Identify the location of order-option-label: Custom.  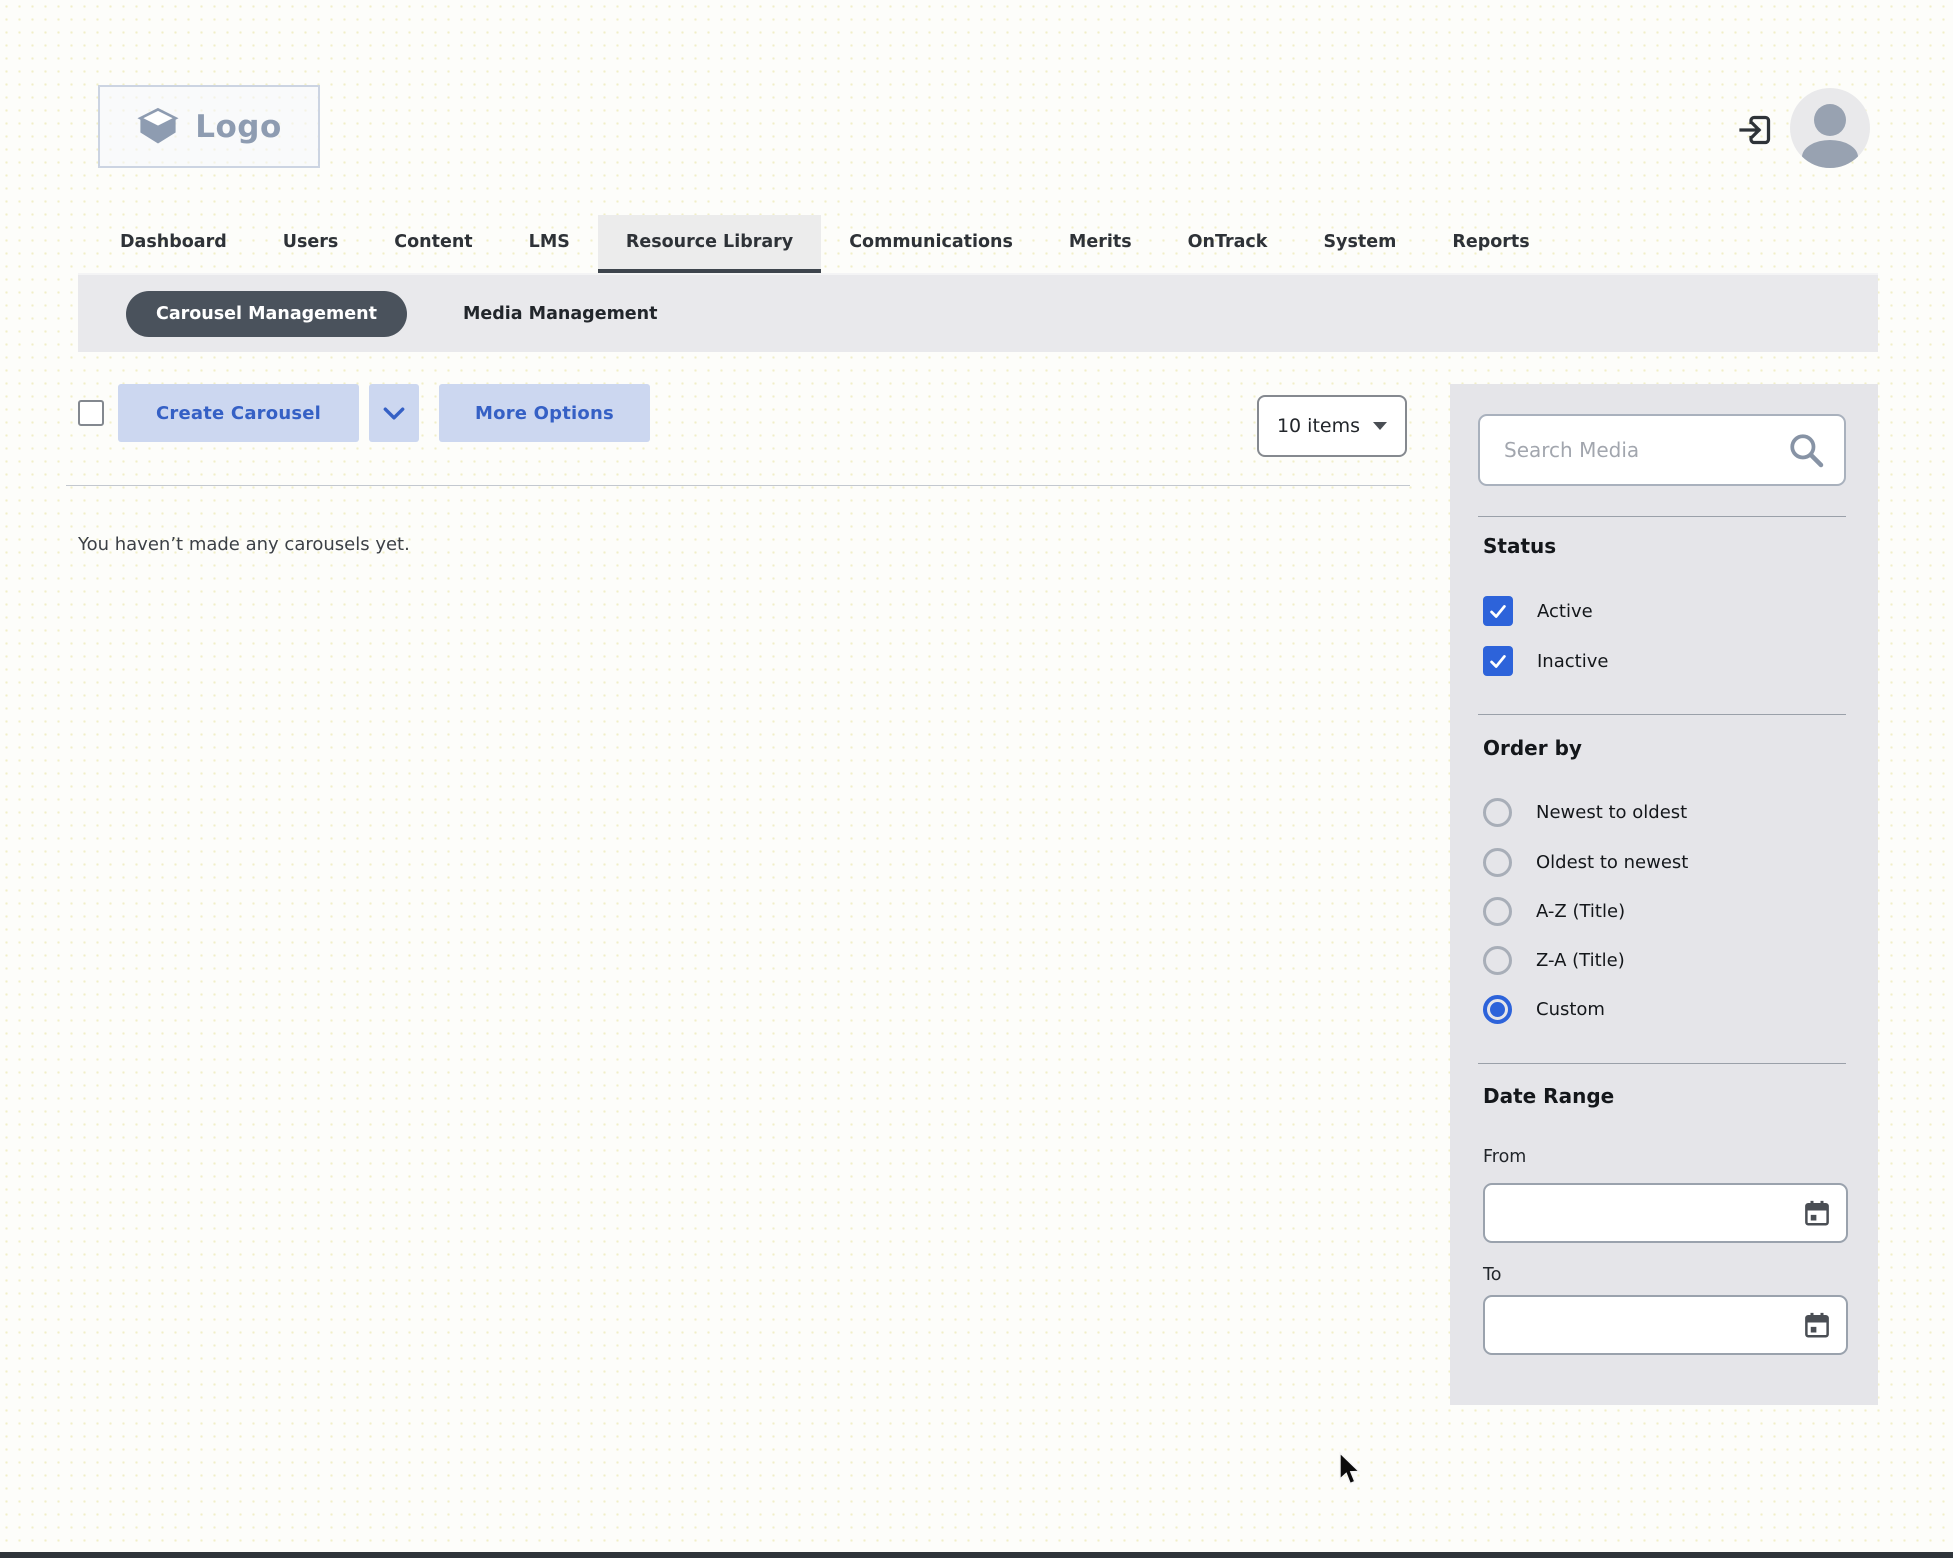
(1570, 1009).